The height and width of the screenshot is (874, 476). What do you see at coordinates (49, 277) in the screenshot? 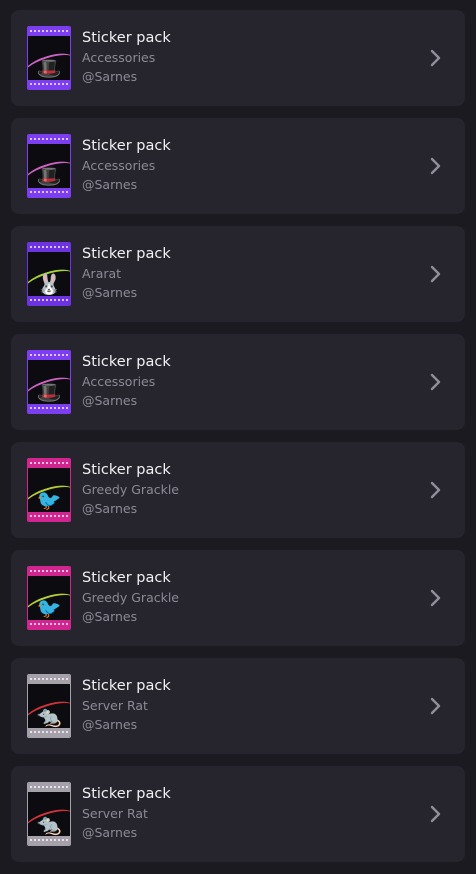
I see `pack-wrapper-body: 🐰` at bounding box center [49, 277].